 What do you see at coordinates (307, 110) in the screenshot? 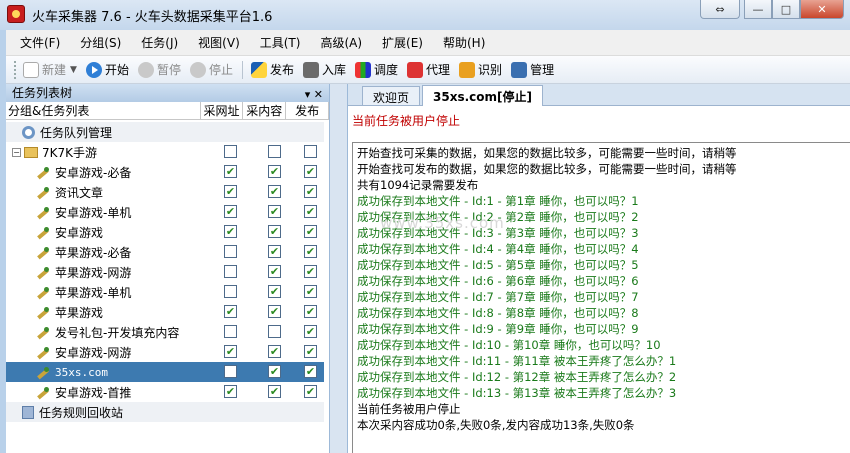
I see `column-publish: 发布` at bounding box center [307, 110].